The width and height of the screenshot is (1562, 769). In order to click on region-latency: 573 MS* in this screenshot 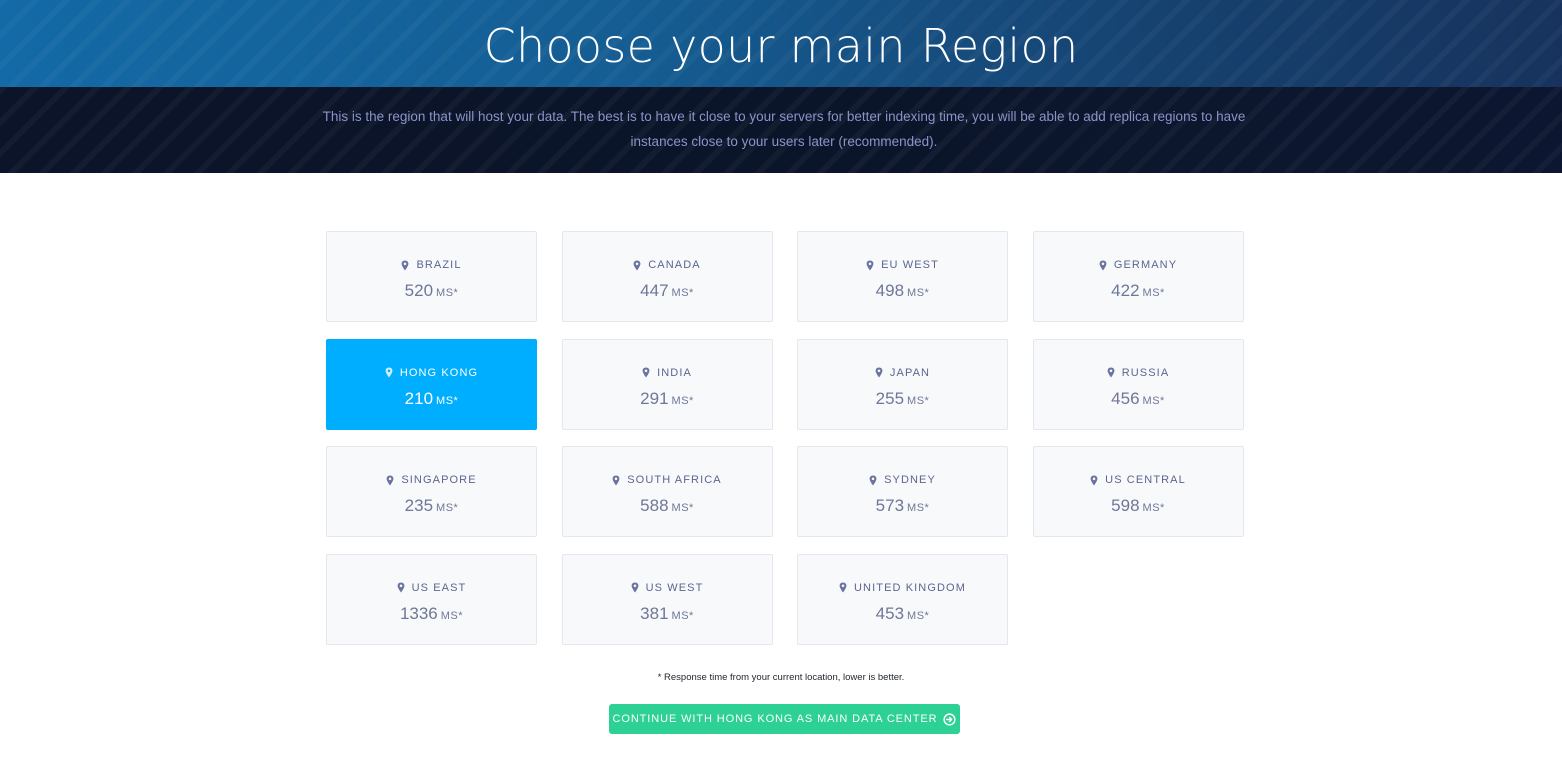, I will do `click(902, 506)`.